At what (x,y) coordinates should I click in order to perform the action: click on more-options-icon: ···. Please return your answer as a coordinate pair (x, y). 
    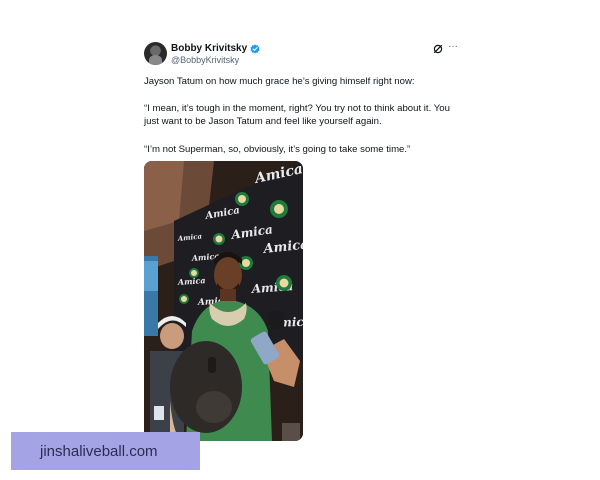
    Looking at the image, I should click on (453, 46).